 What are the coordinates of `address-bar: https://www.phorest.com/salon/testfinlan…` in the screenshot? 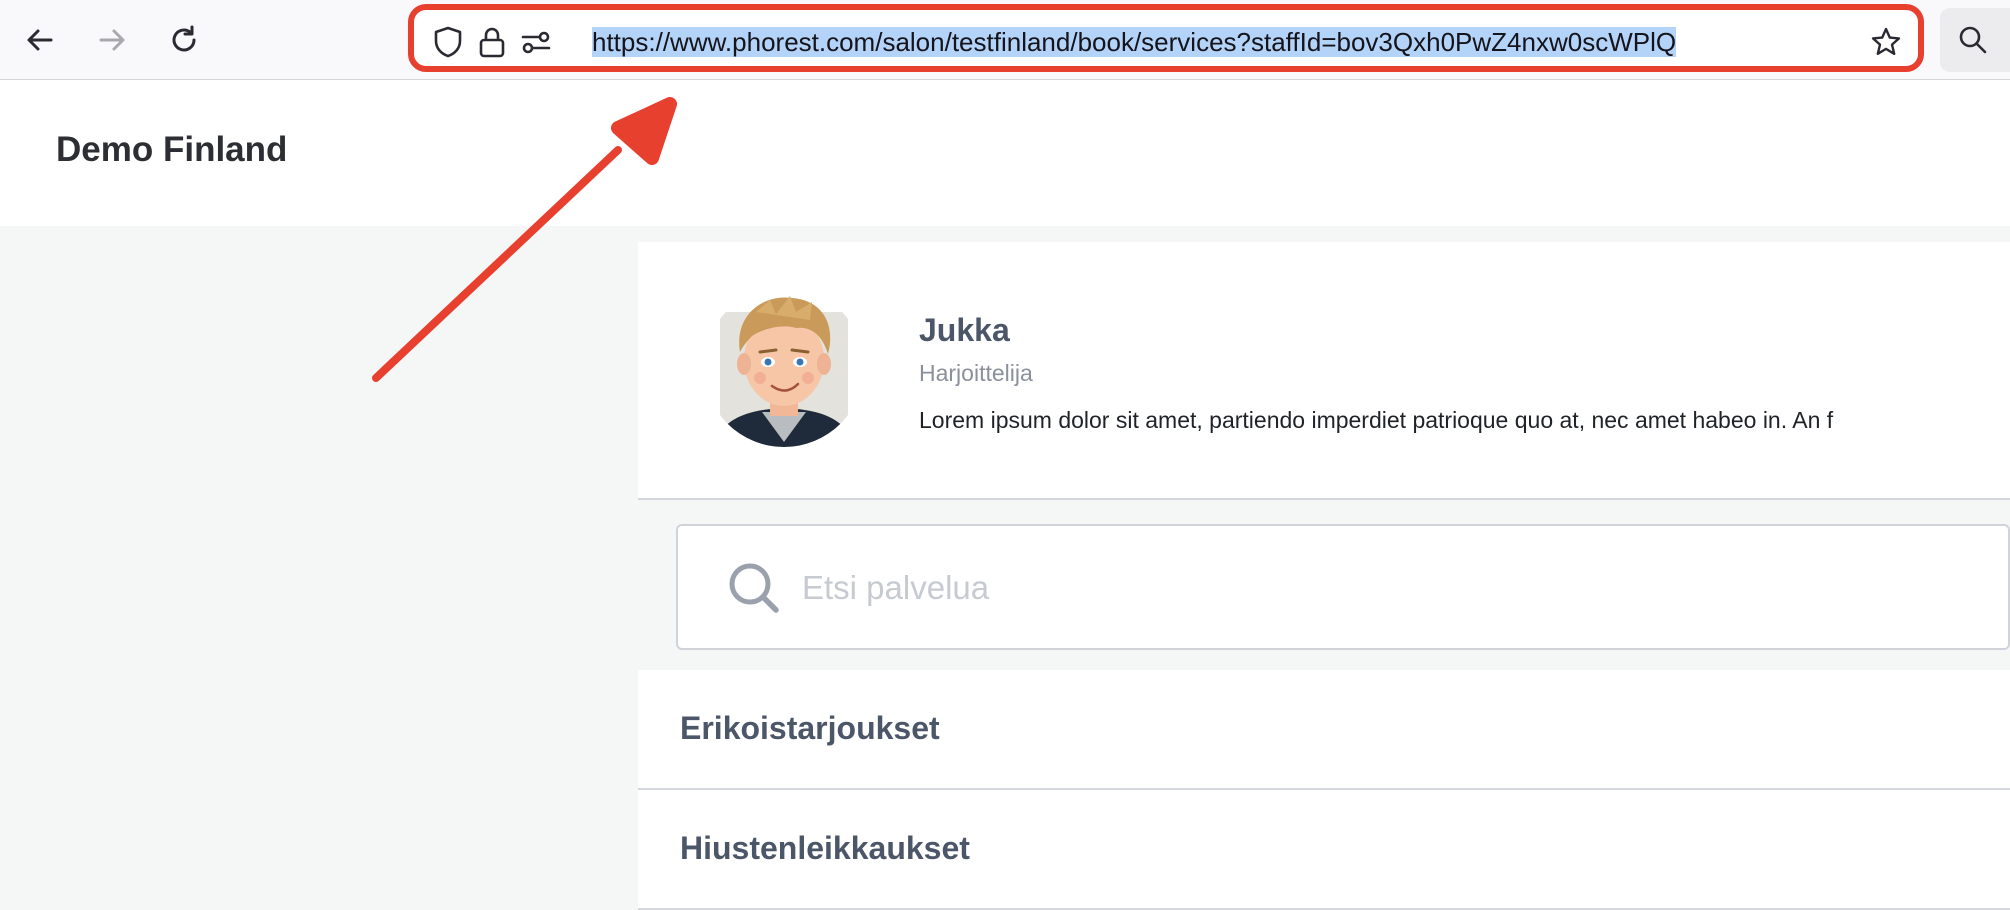 It's located at (1166, 38).